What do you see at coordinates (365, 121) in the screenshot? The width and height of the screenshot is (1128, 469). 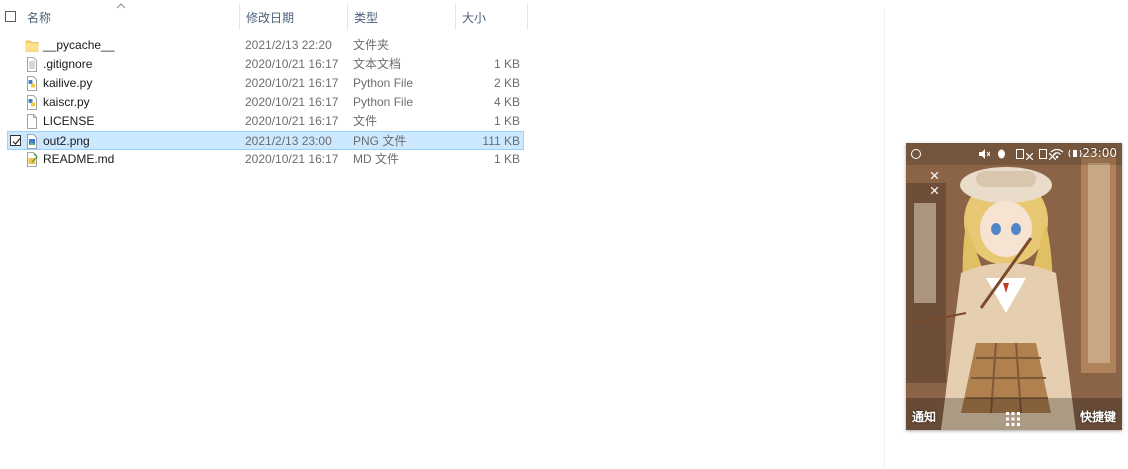 I see `file-type: 文件` at bounding box center [365, 121].